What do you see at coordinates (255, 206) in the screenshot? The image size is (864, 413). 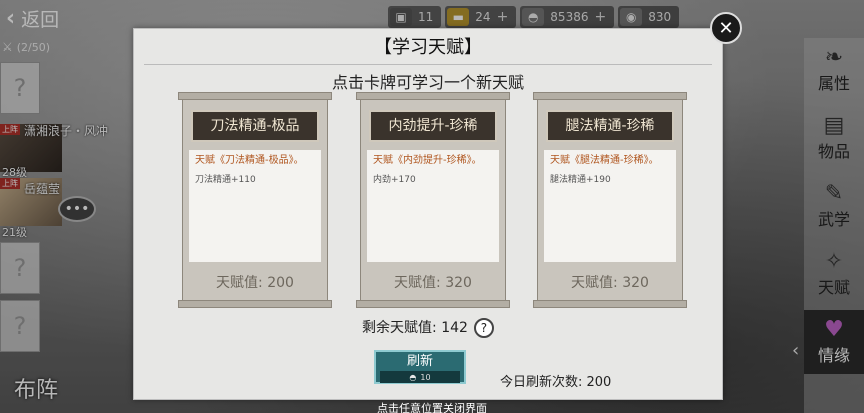 I see `talent-card-body: 天赋《刀法精通-极品》。 刀法精通+110` at bounding box center [255, 206].